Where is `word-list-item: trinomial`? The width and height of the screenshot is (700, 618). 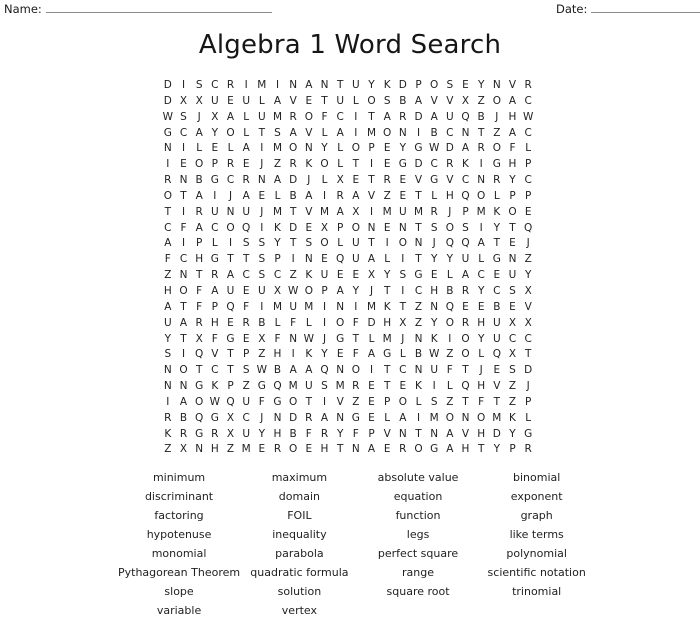
word-list-item: trinomial is located at coordinates (536, 591).